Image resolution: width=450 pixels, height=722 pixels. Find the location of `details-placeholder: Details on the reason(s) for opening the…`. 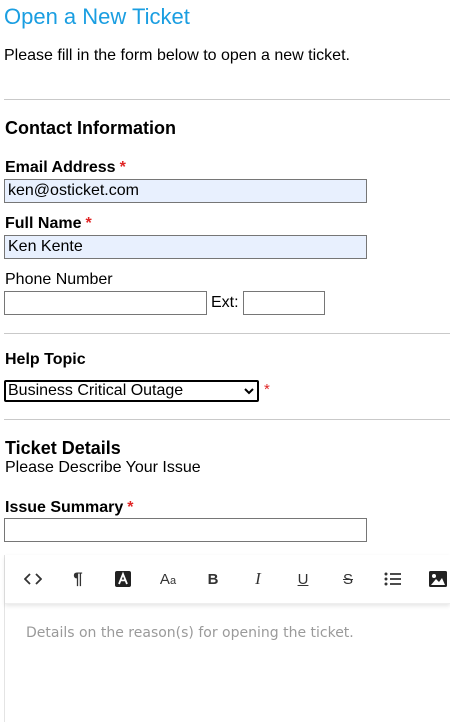

details-placeholder: Details on the reason(s) for opening the… is located at coordinates (190, 633).